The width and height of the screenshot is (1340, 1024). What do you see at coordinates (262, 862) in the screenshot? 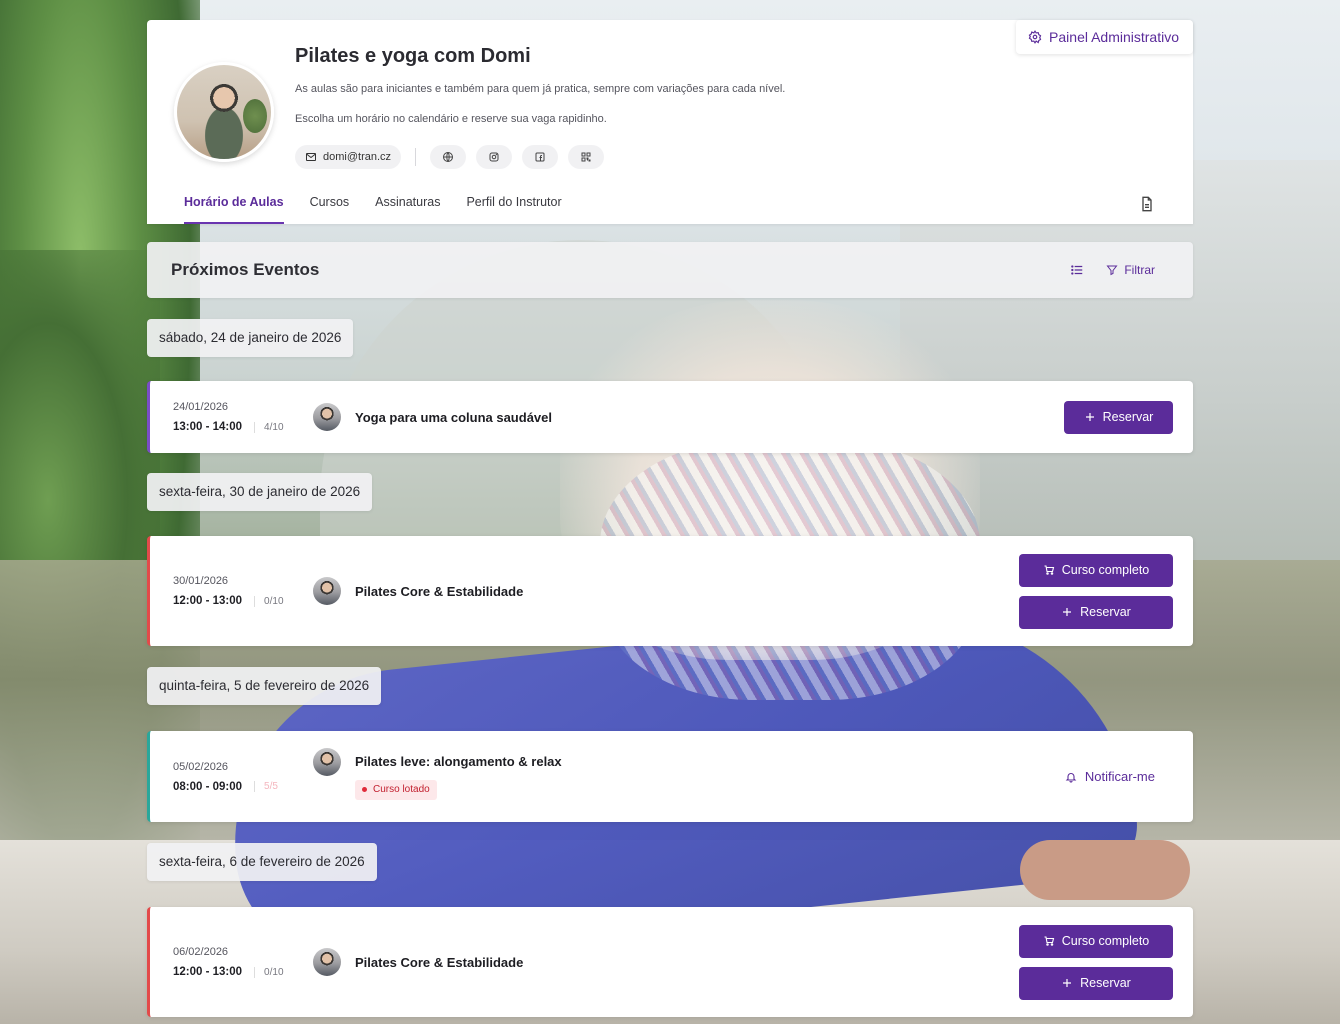
I see `day-label: sexta-feira, 6 de fevereiro de 2026` at bounding box center [262, 862].